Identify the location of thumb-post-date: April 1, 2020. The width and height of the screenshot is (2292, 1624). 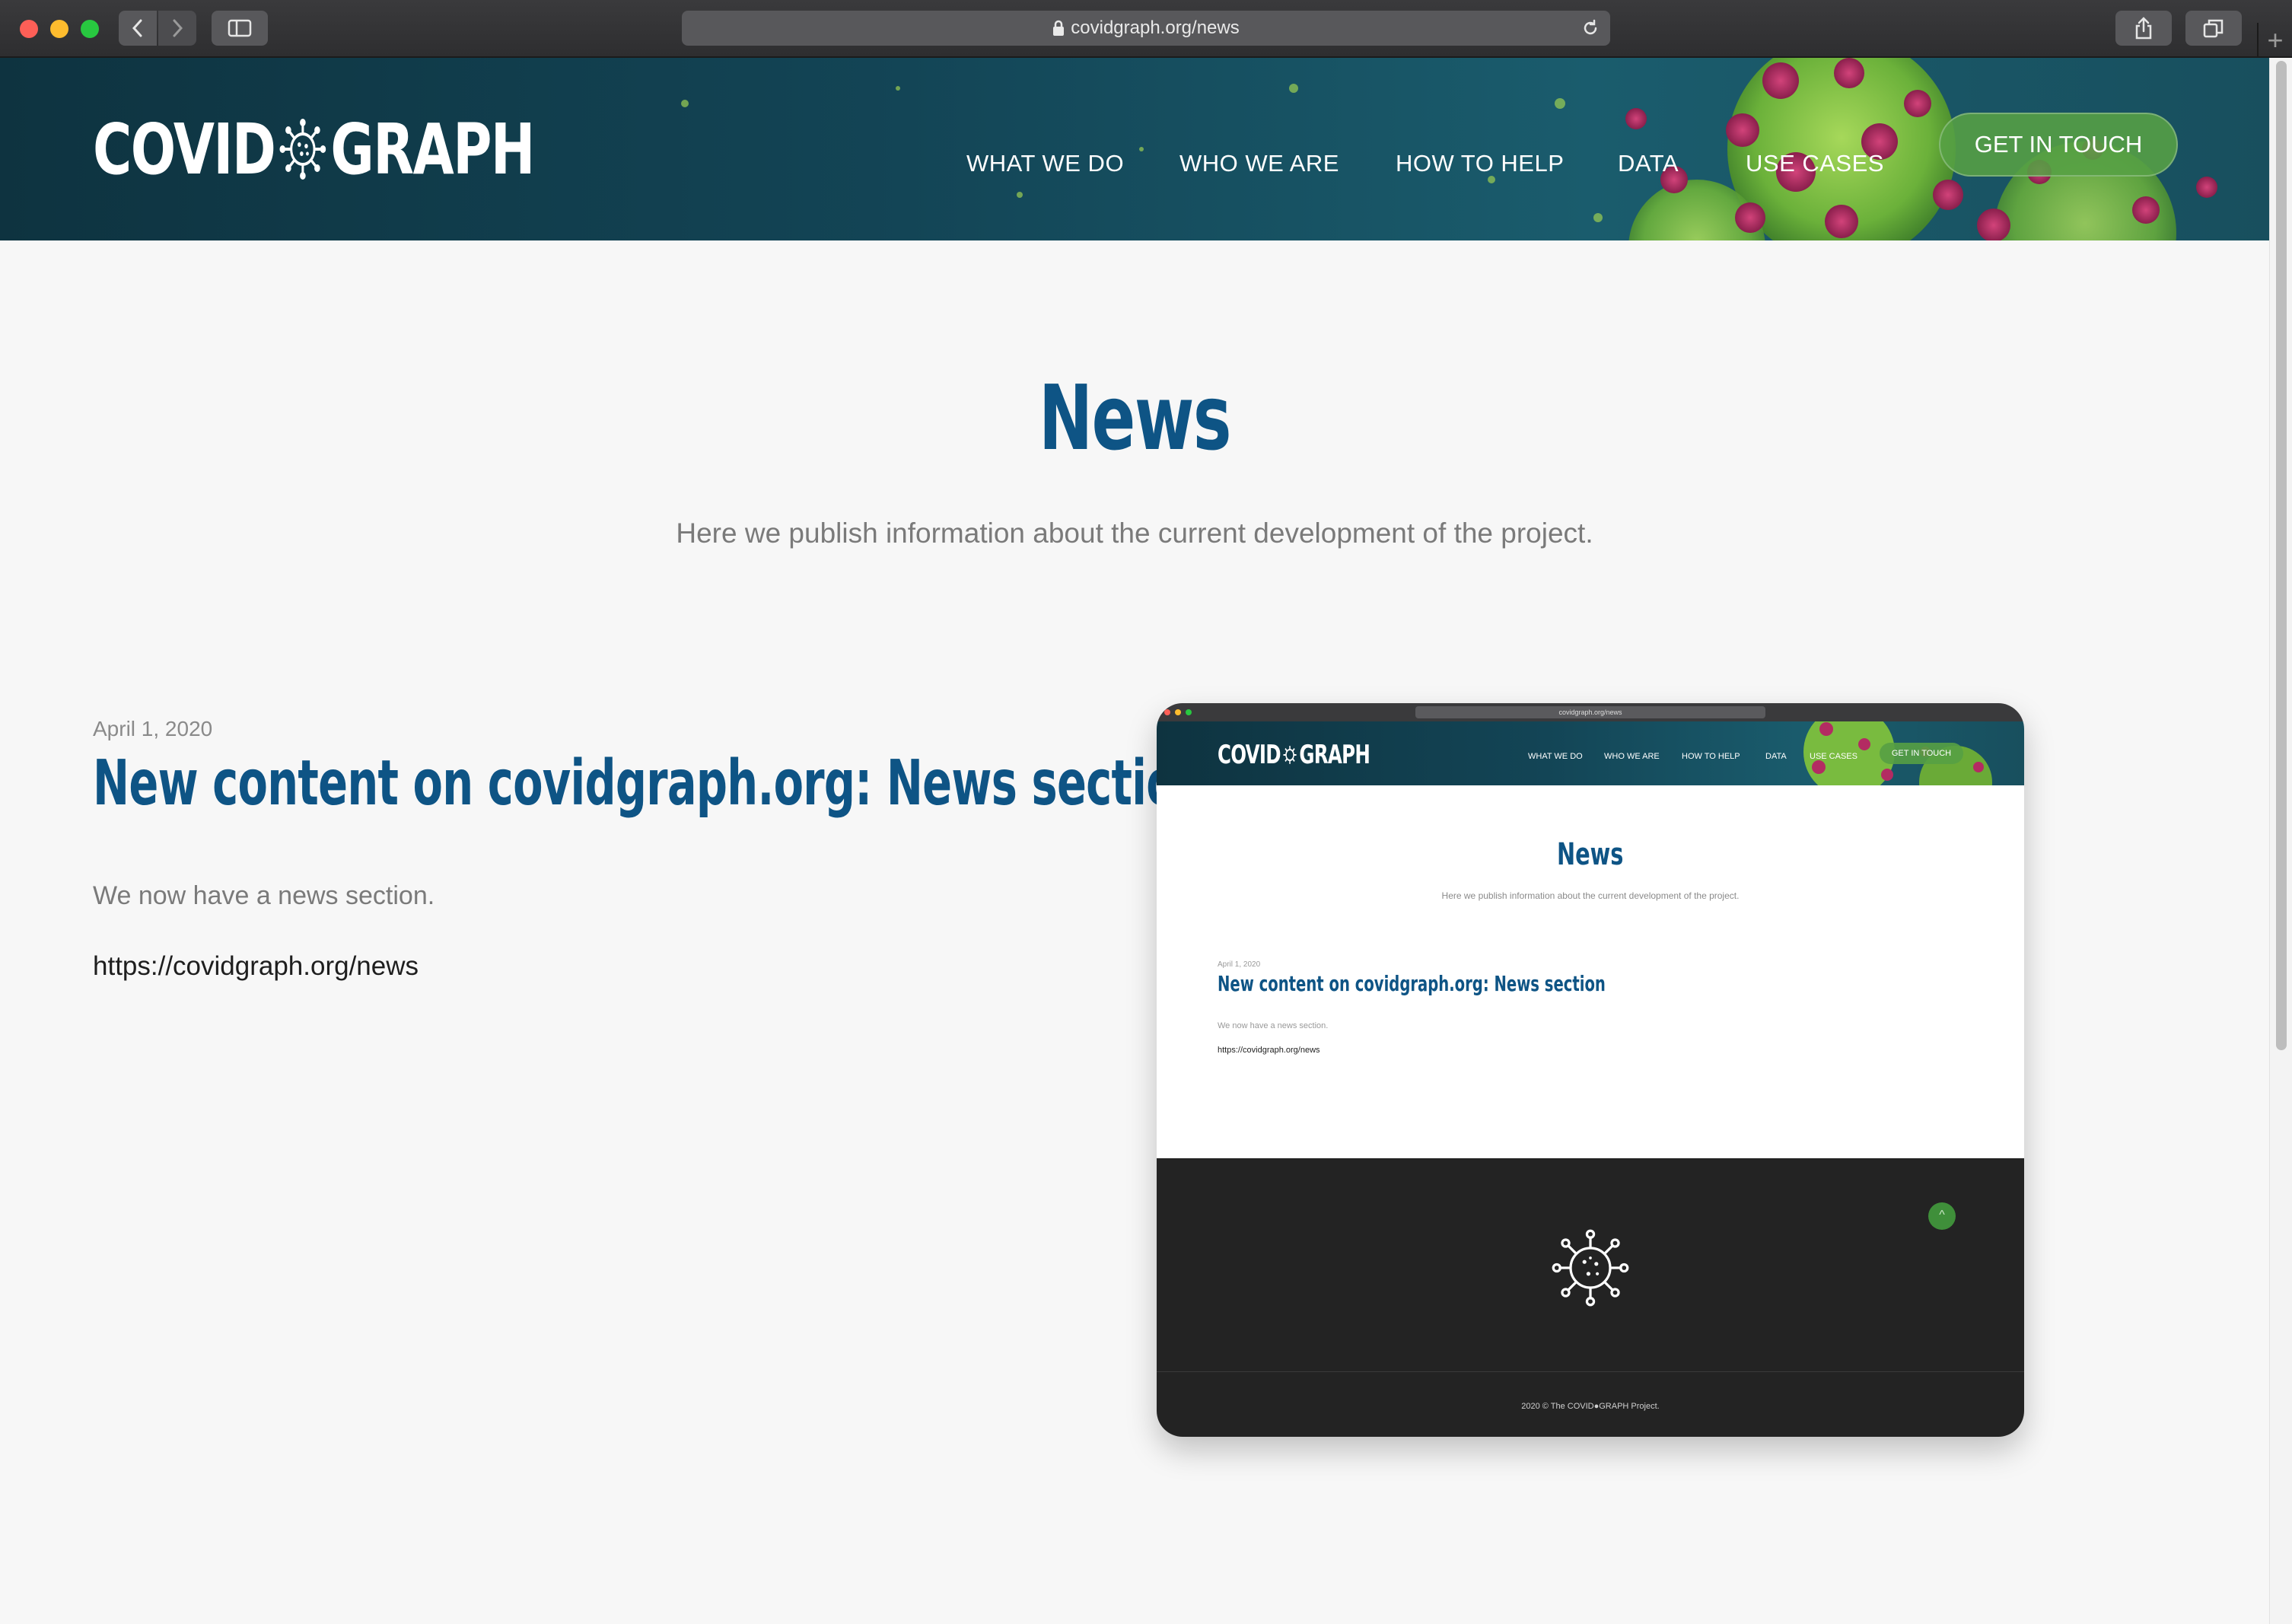
(1239, 964).